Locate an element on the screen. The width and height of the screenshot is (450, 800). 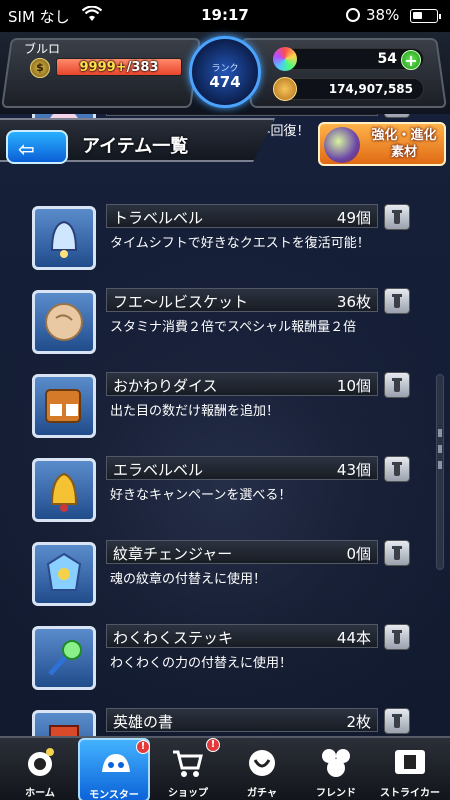
item-row: おかわりダイス 10個出た目の数だけ報酬を追加！ is located at coordinates (225, 408).